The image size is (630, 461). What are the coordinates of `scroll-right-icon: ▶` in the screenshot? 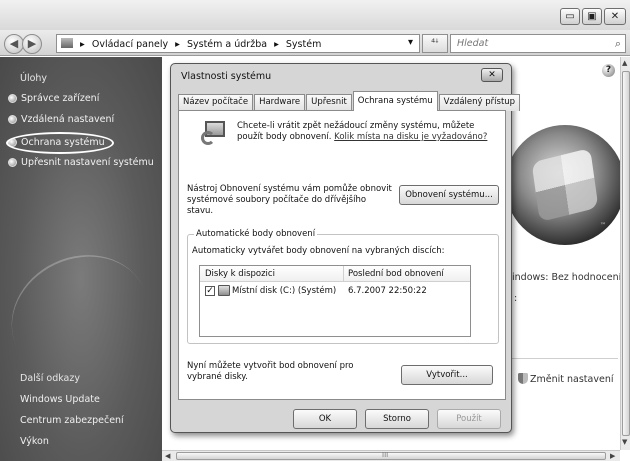 It's located at (612, 456).